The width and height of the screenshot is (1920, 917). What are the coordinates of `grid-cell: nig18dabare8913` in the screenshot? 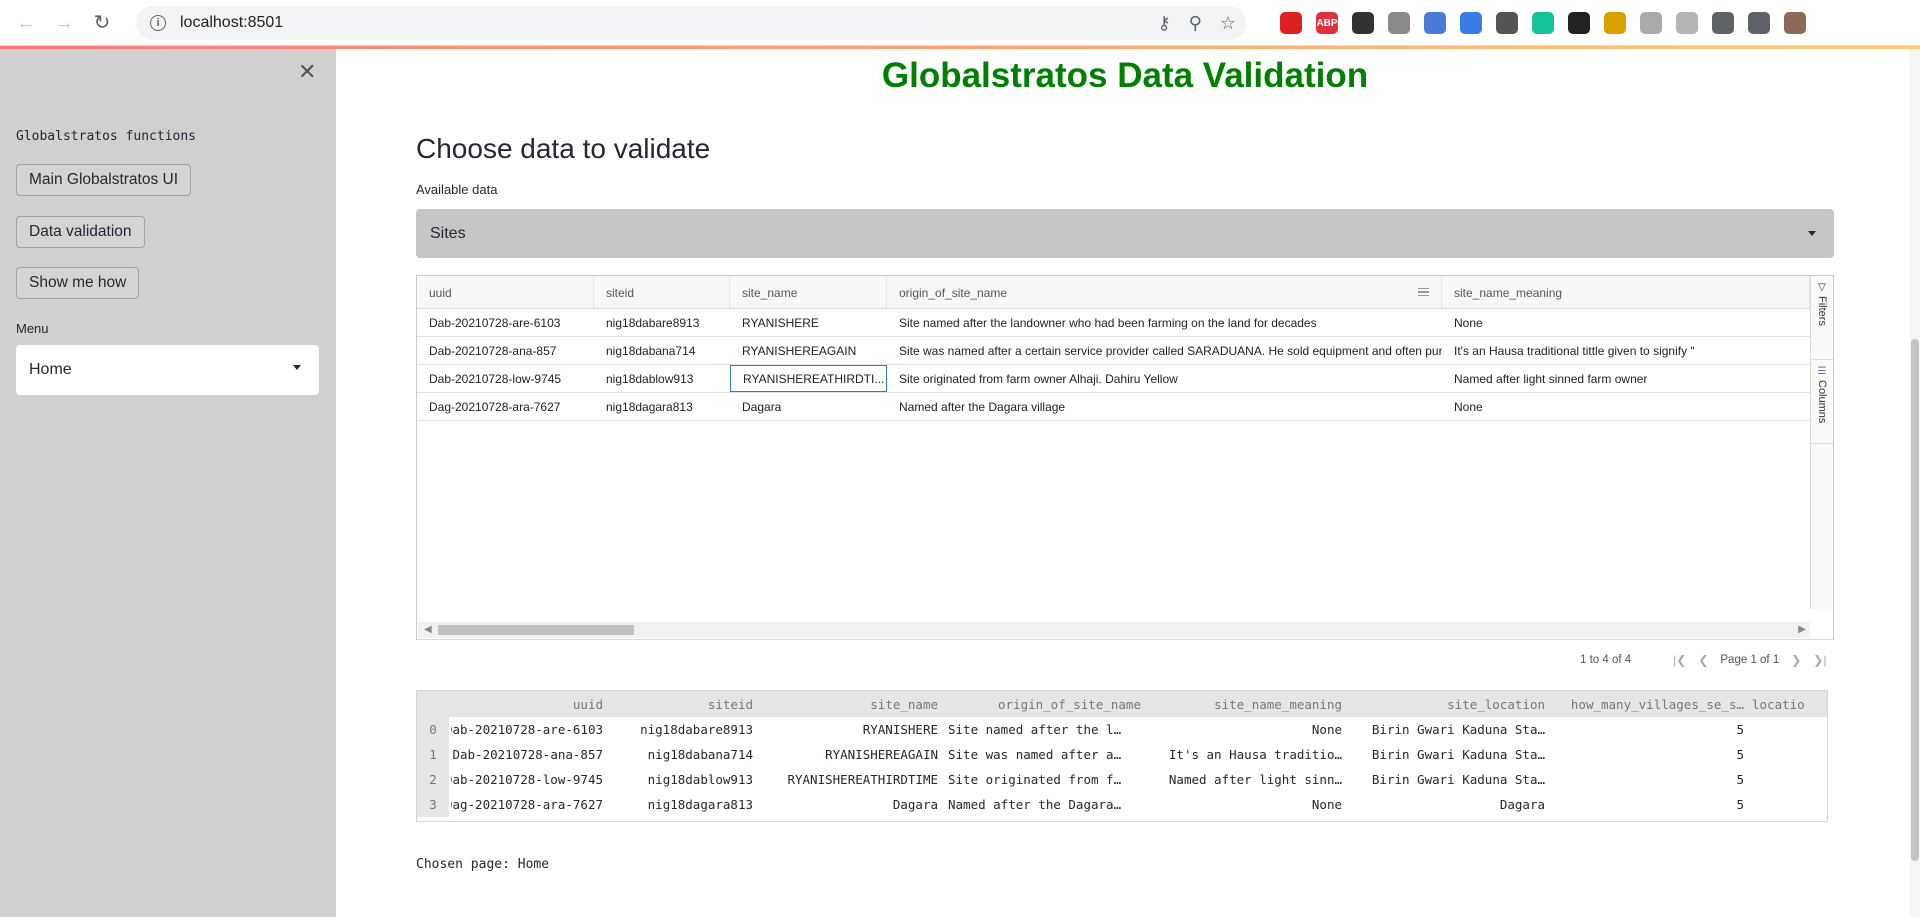 It's located at (662, 322).